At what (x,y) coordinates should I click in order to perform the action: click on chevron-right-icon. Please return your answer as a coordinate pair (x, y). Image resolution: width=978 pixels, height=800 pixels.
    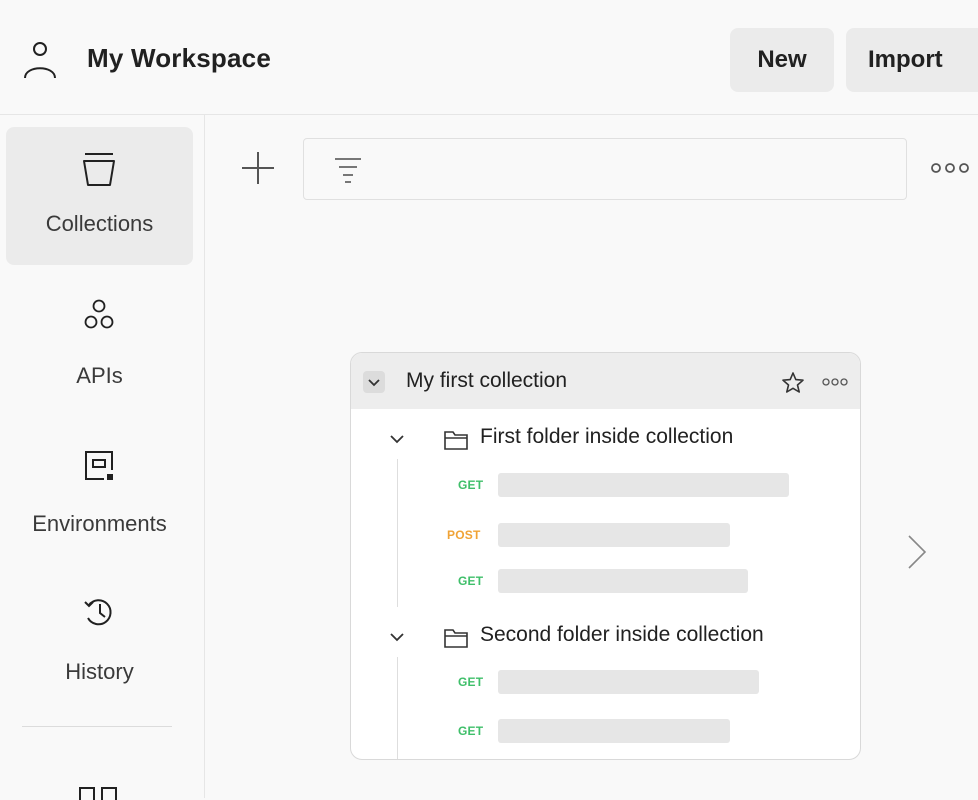
    Looking at the image, I should click on (917, 552).